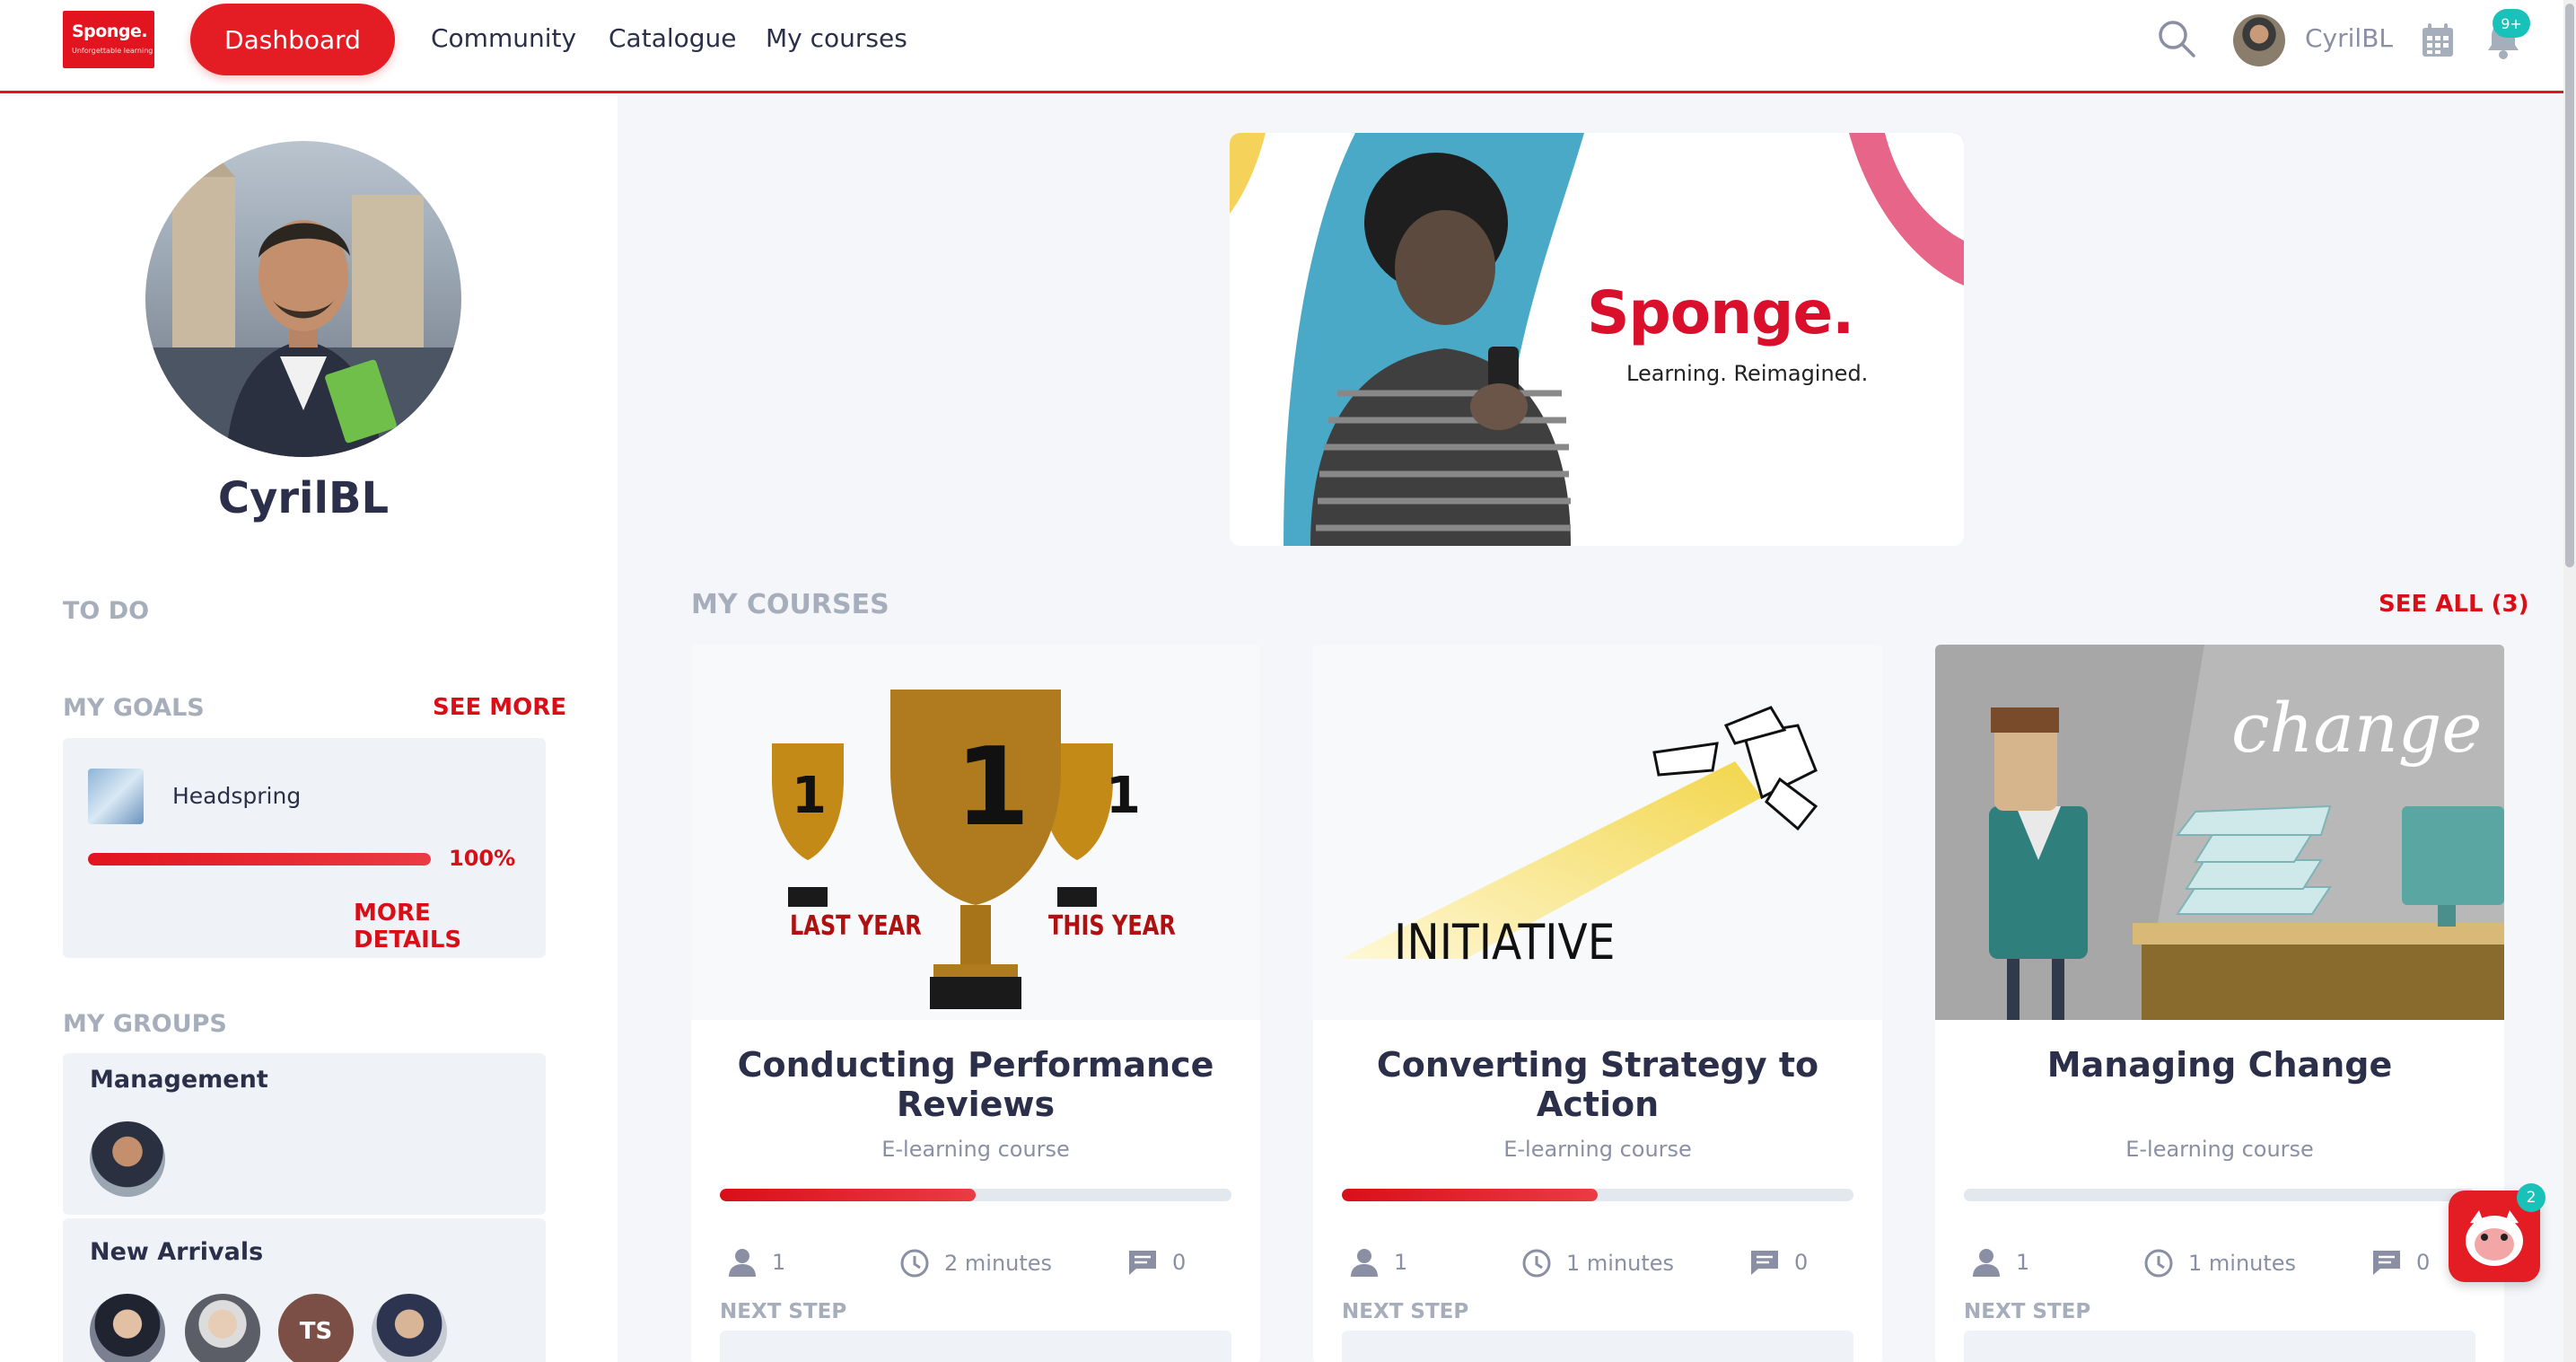  What do you see at coordinates (2259, 40) in the screenshot?
I see `user-avatar` at bounding box center [2259, 40].